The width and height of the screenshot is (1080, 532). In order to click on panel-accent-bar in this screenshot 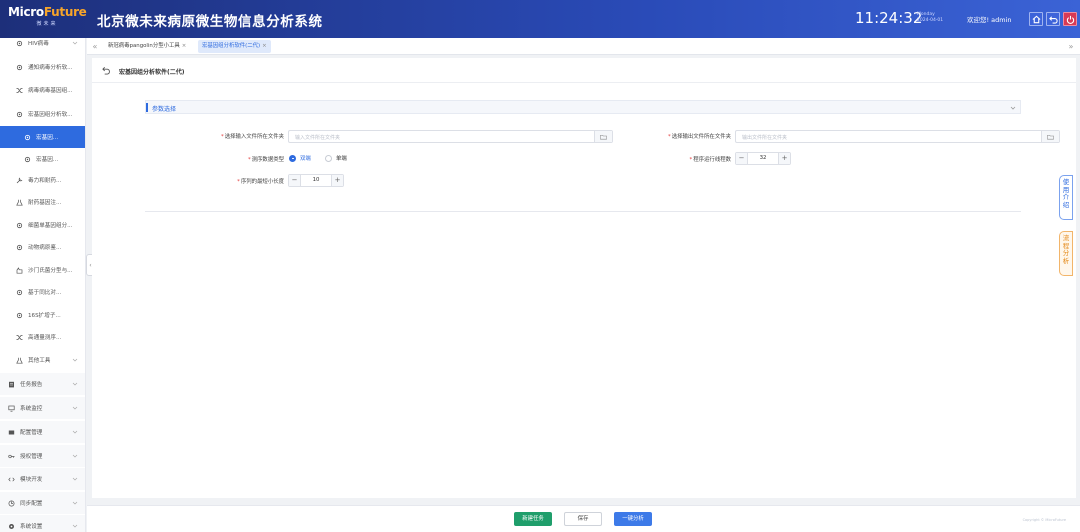, I will do `click(147, 107)`.